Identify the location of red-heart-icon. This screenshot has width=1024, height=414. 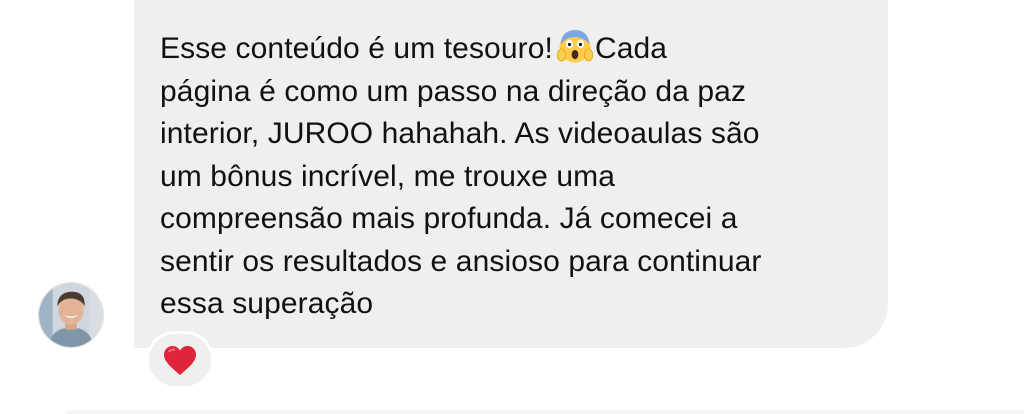
(180, 360).